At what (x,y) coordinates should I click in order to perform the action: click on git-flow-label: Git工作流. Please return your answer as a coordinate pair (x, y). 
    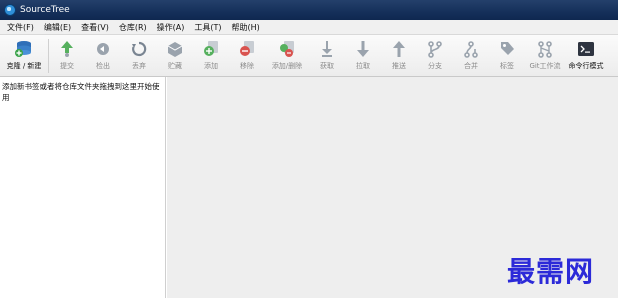
    Looking at the image, I should click on (545, 66).